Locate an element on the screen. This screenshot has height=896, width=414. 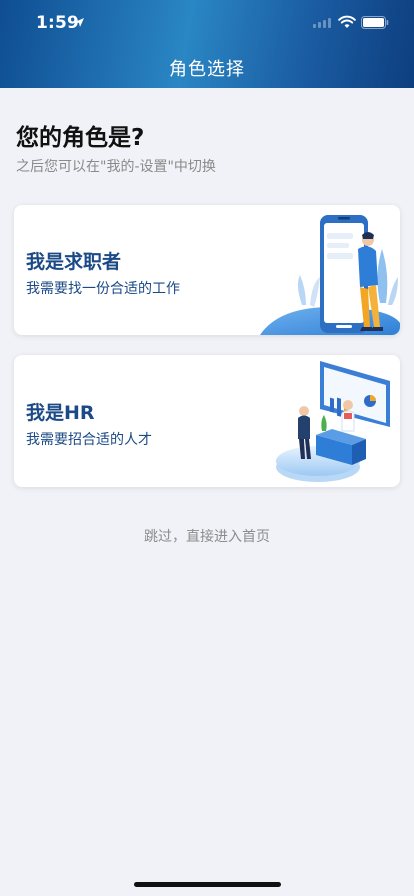
cellular-signal-icon is located at coordinates (322, 23).